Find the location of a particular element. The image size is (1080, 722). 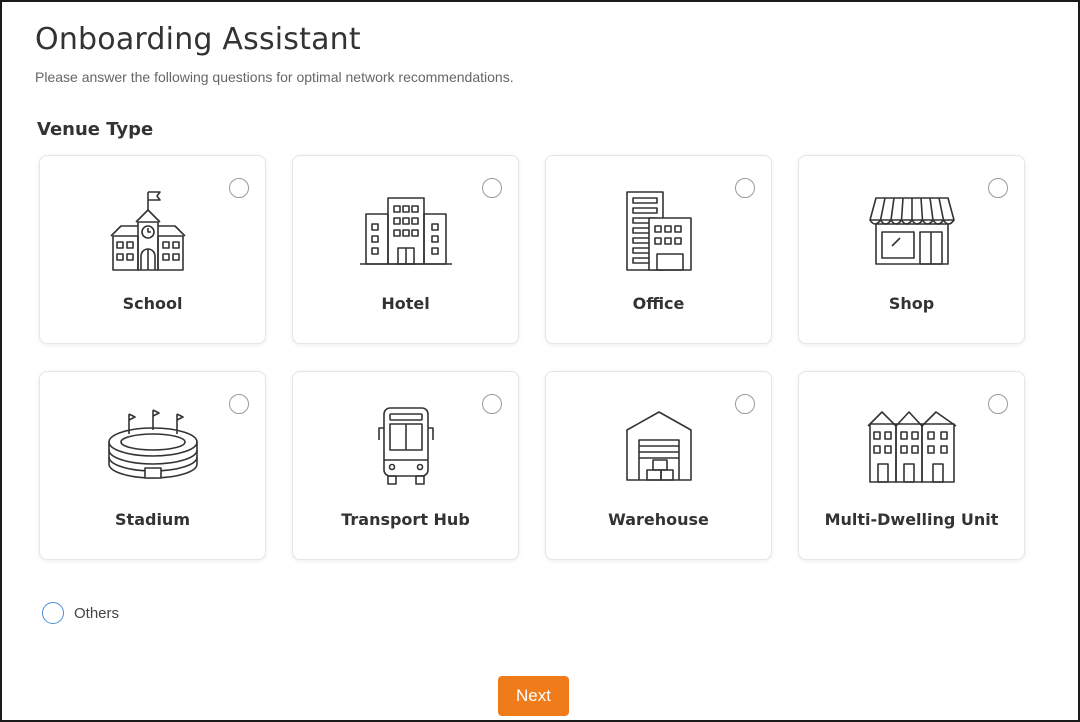

venue-radio-warehouse is located at coordinates (745, 404).